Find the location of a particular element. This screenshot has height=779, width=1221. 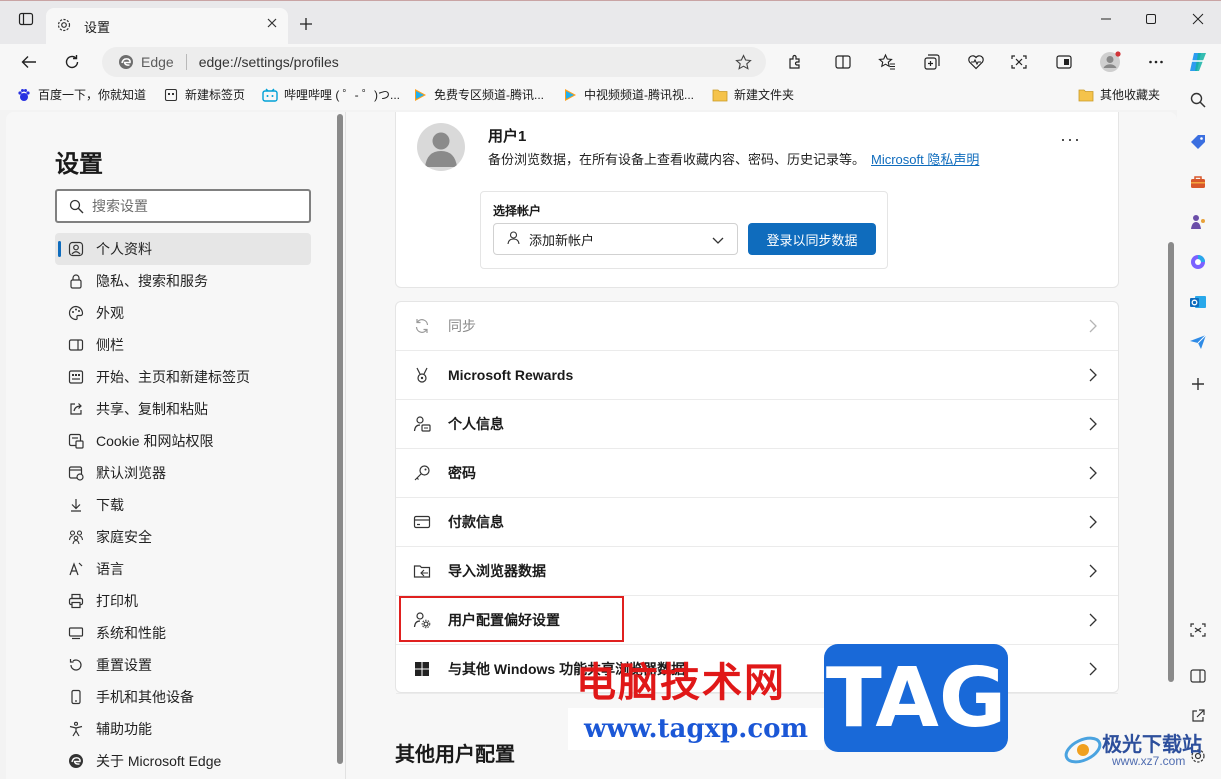

profile-avatar-icon is located at coordinates (1110, 62).